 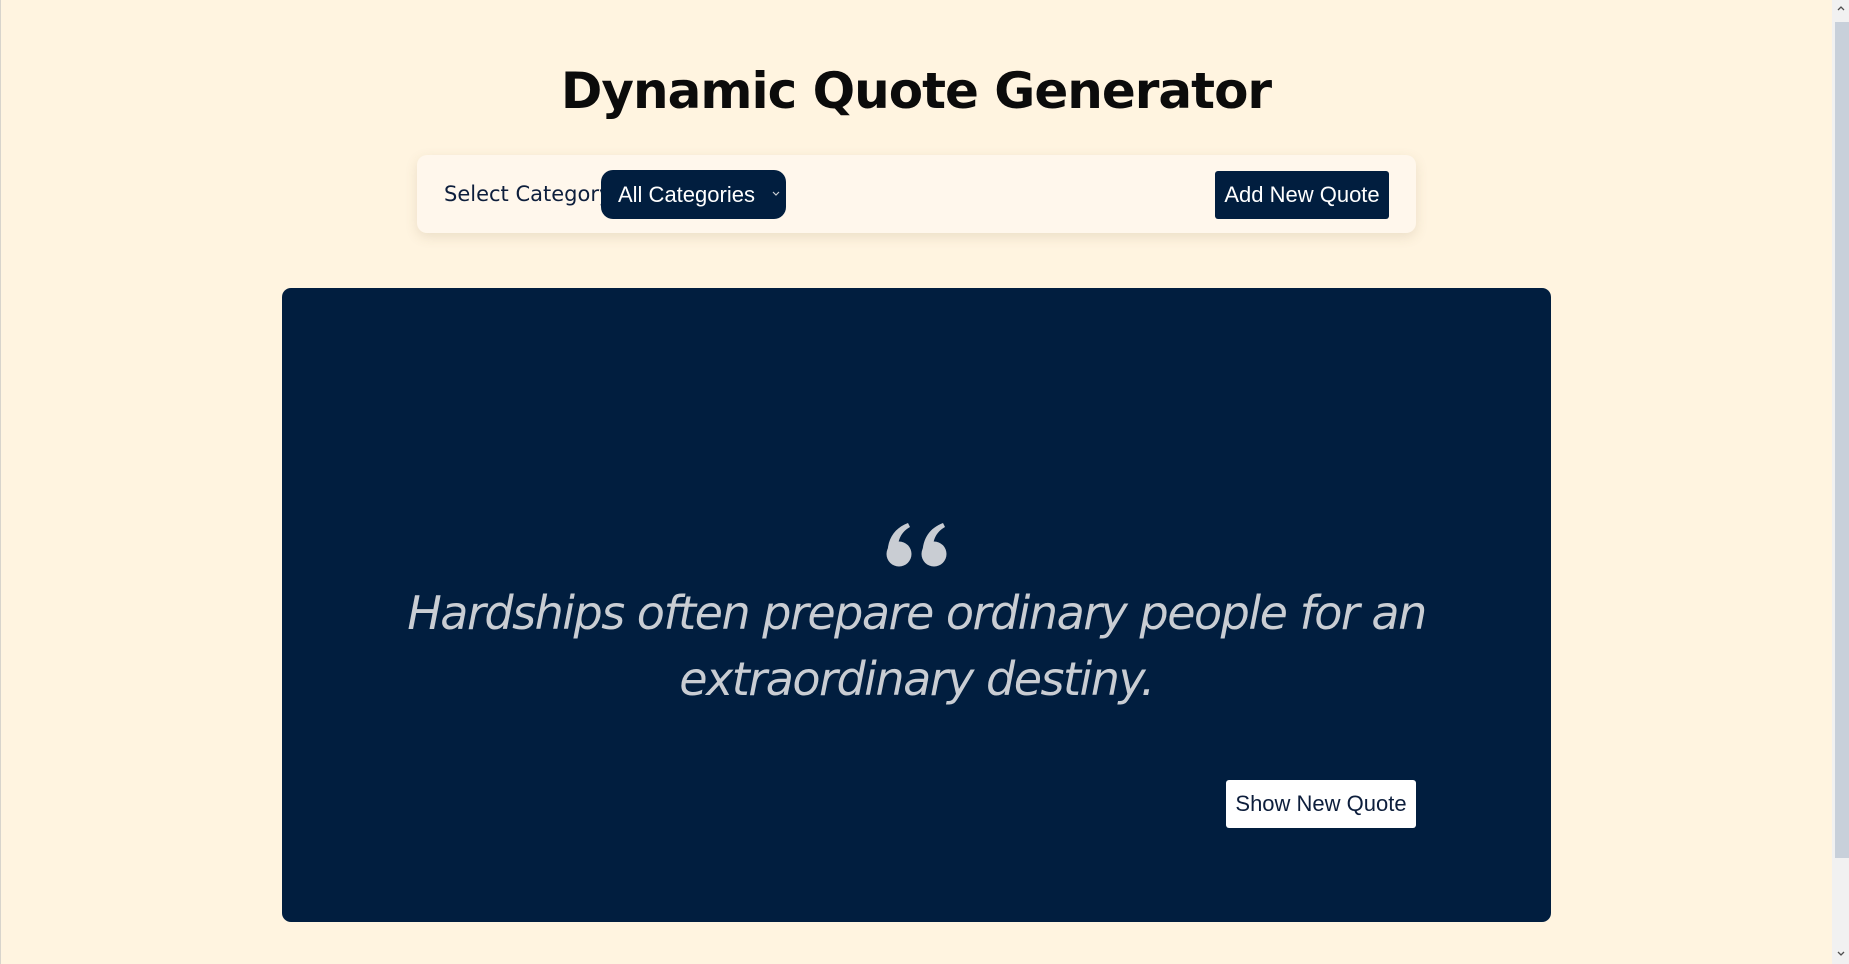 What do you see at coordinates (1841, 8) in the screenshot?
I see `scroll-up-arrow-icon` at bounding box center [1841, 8].